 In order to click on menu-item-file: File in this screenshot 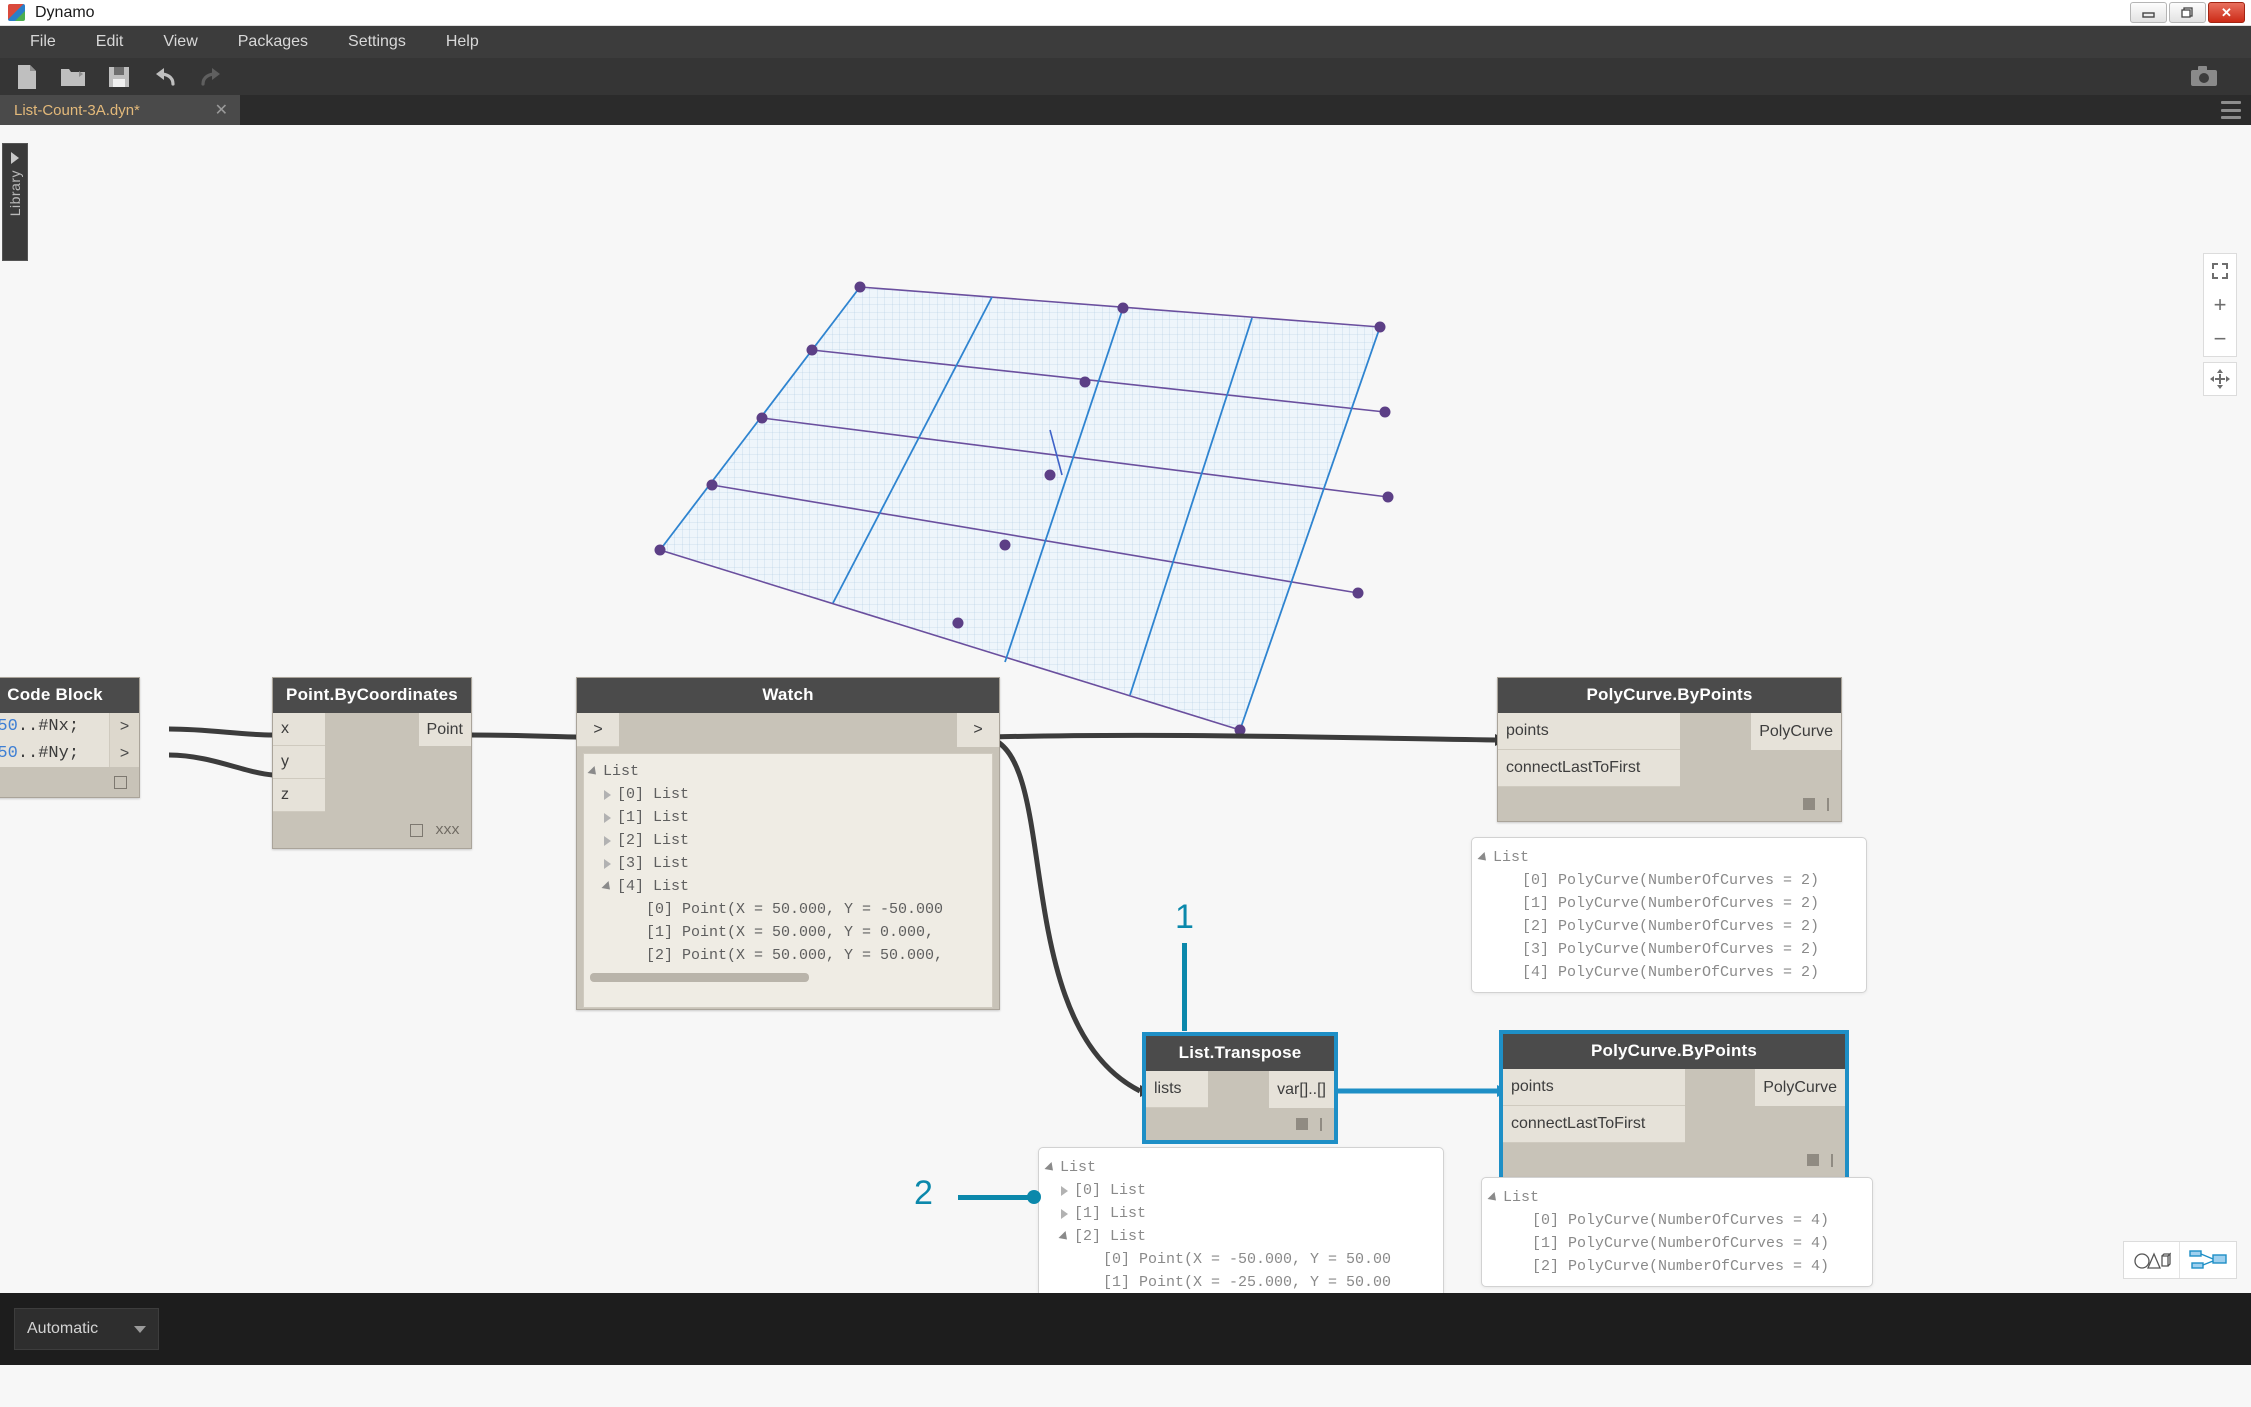, I will do `click(43, 42)`.